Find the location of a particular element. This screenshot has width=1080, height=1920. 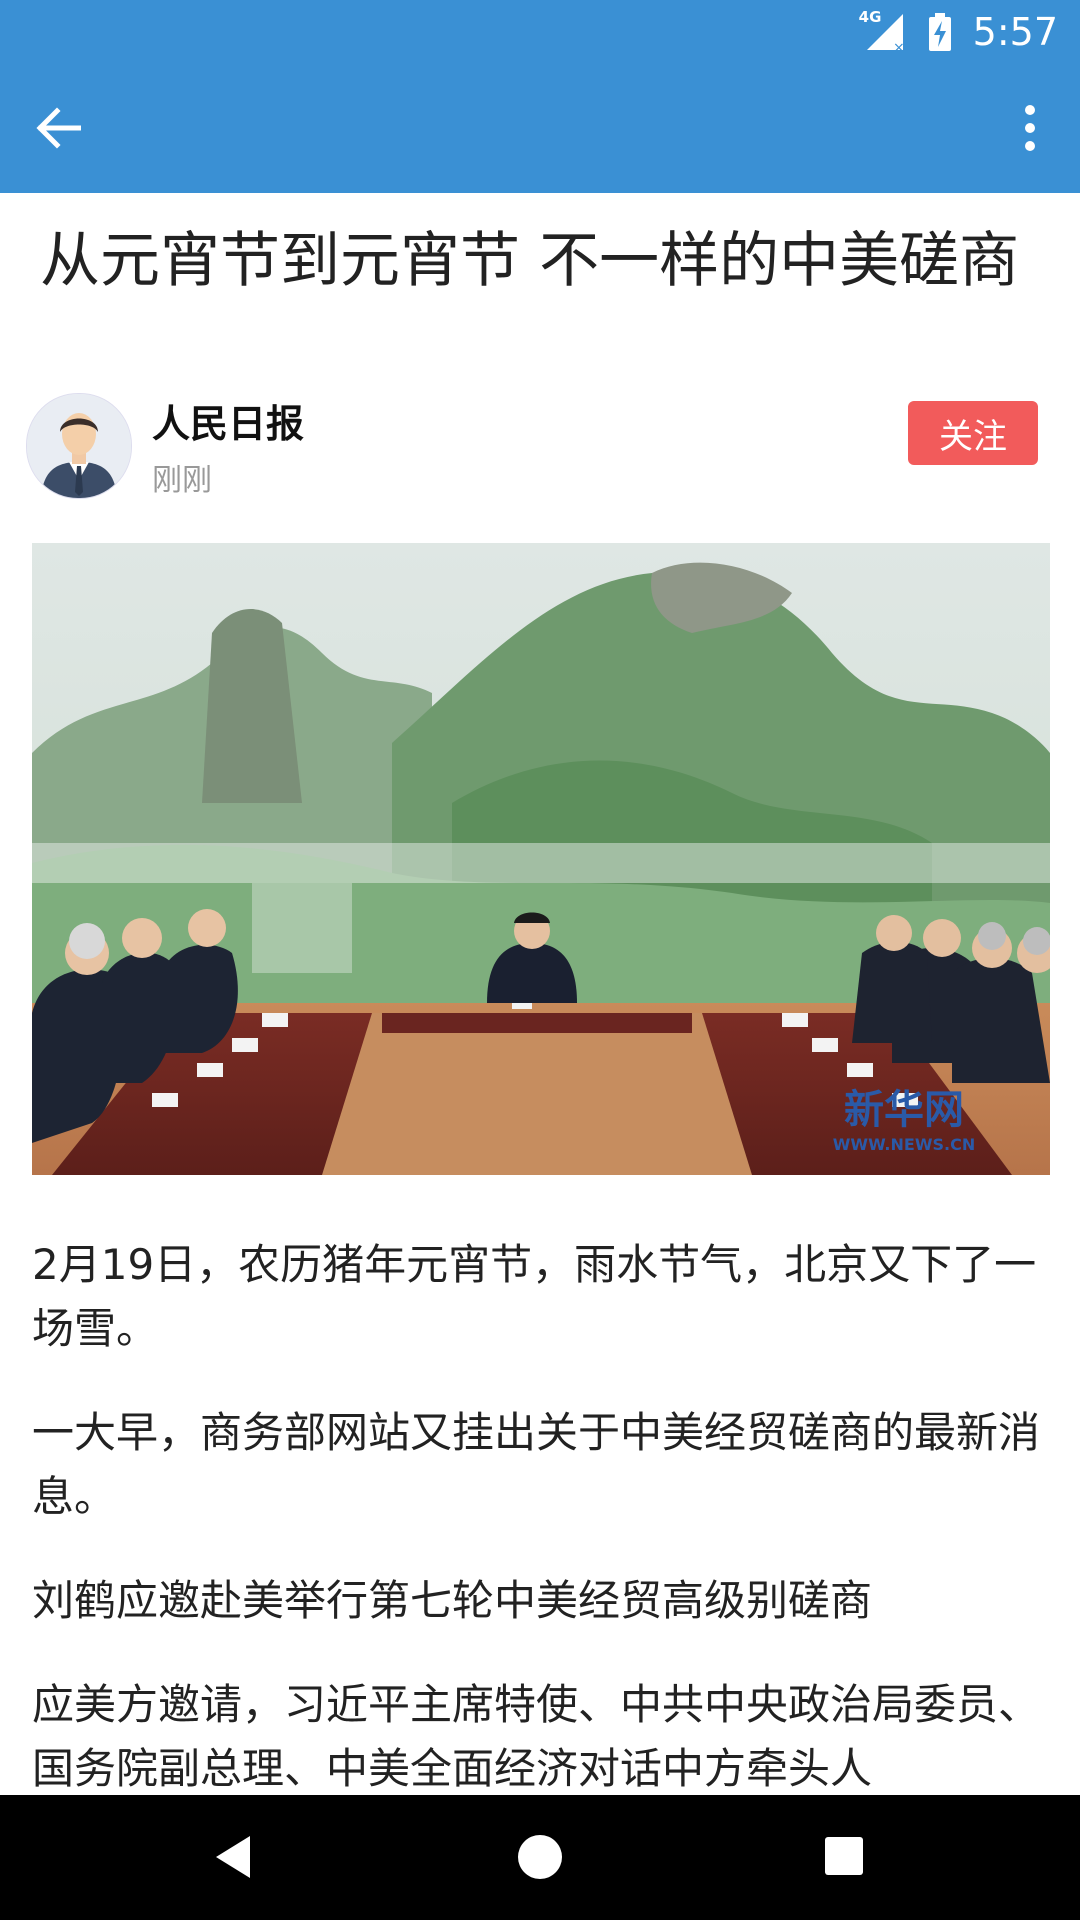

more-vert-icon is located at coordinates (1030, 128).